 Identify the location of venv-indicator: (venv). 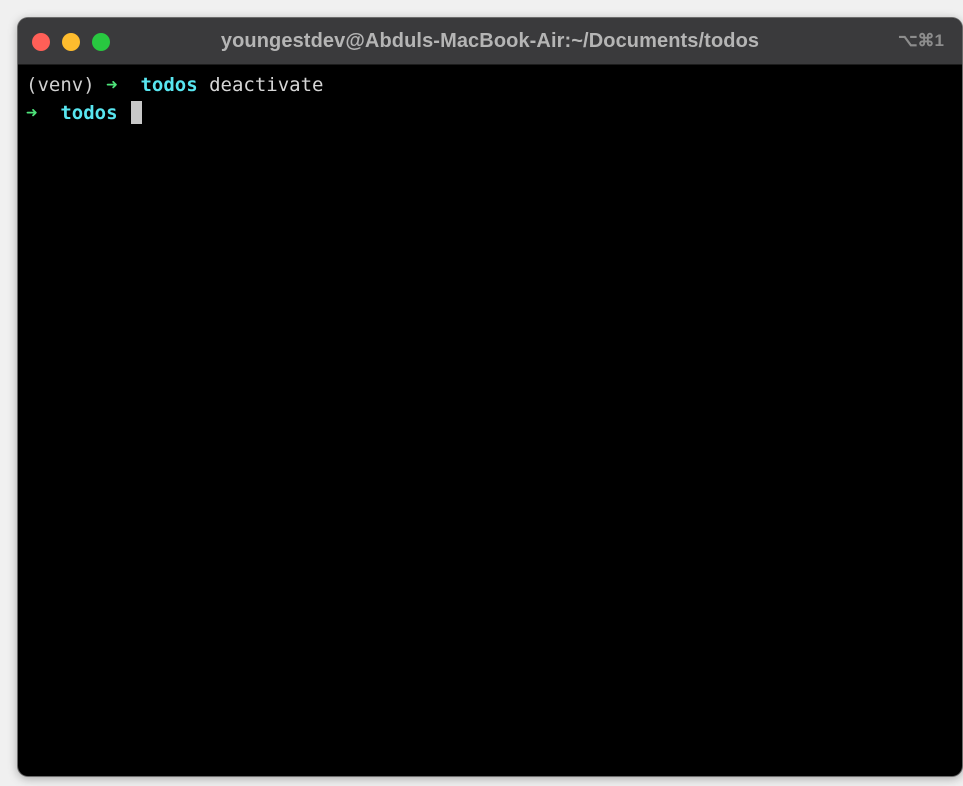
(60, 85).